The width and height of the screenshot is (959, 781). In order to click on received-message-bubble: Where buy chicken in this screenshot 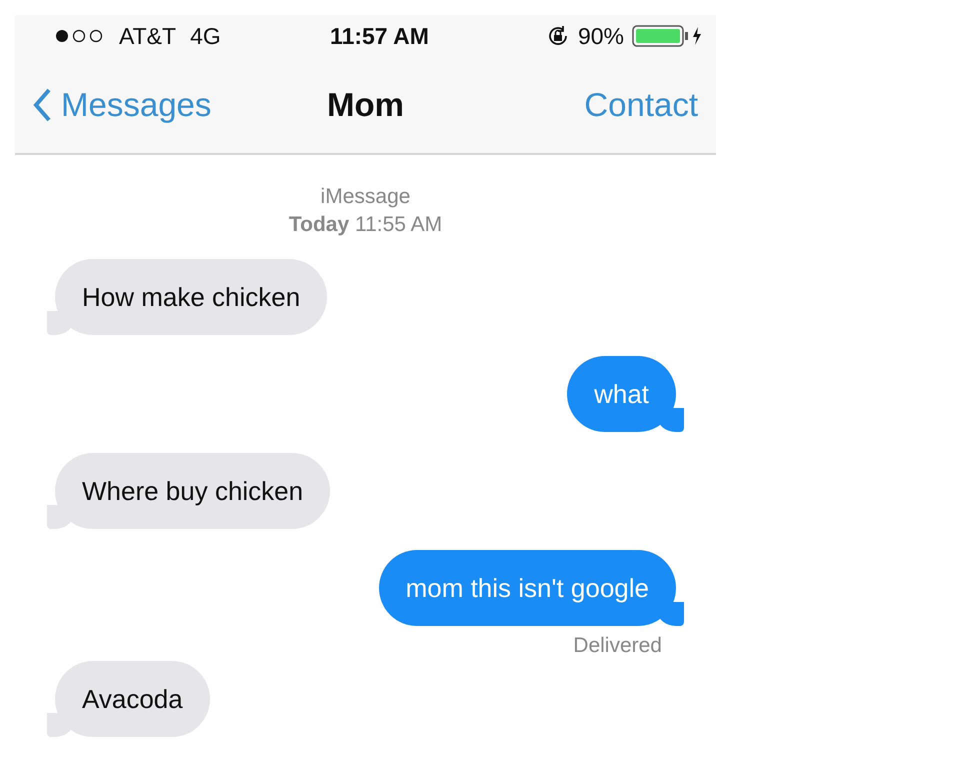, I will do `click(188, 491)`.